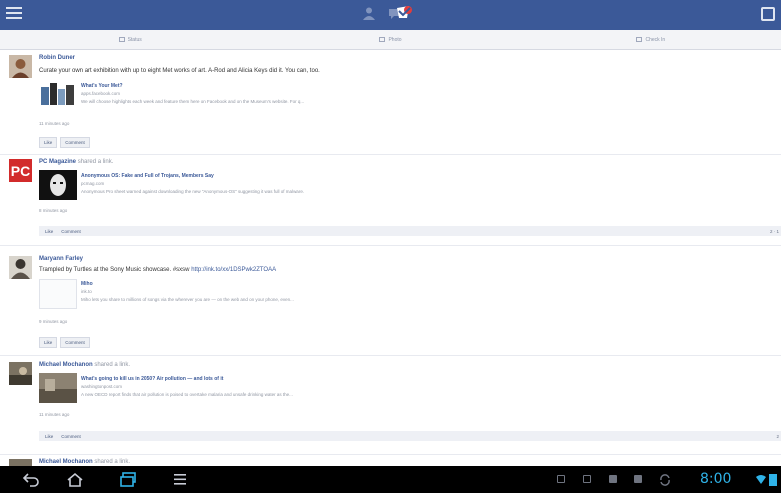 The height and width of the screenshot is (493, 781). I want to click on svg-text: PC, so click(20, 171).